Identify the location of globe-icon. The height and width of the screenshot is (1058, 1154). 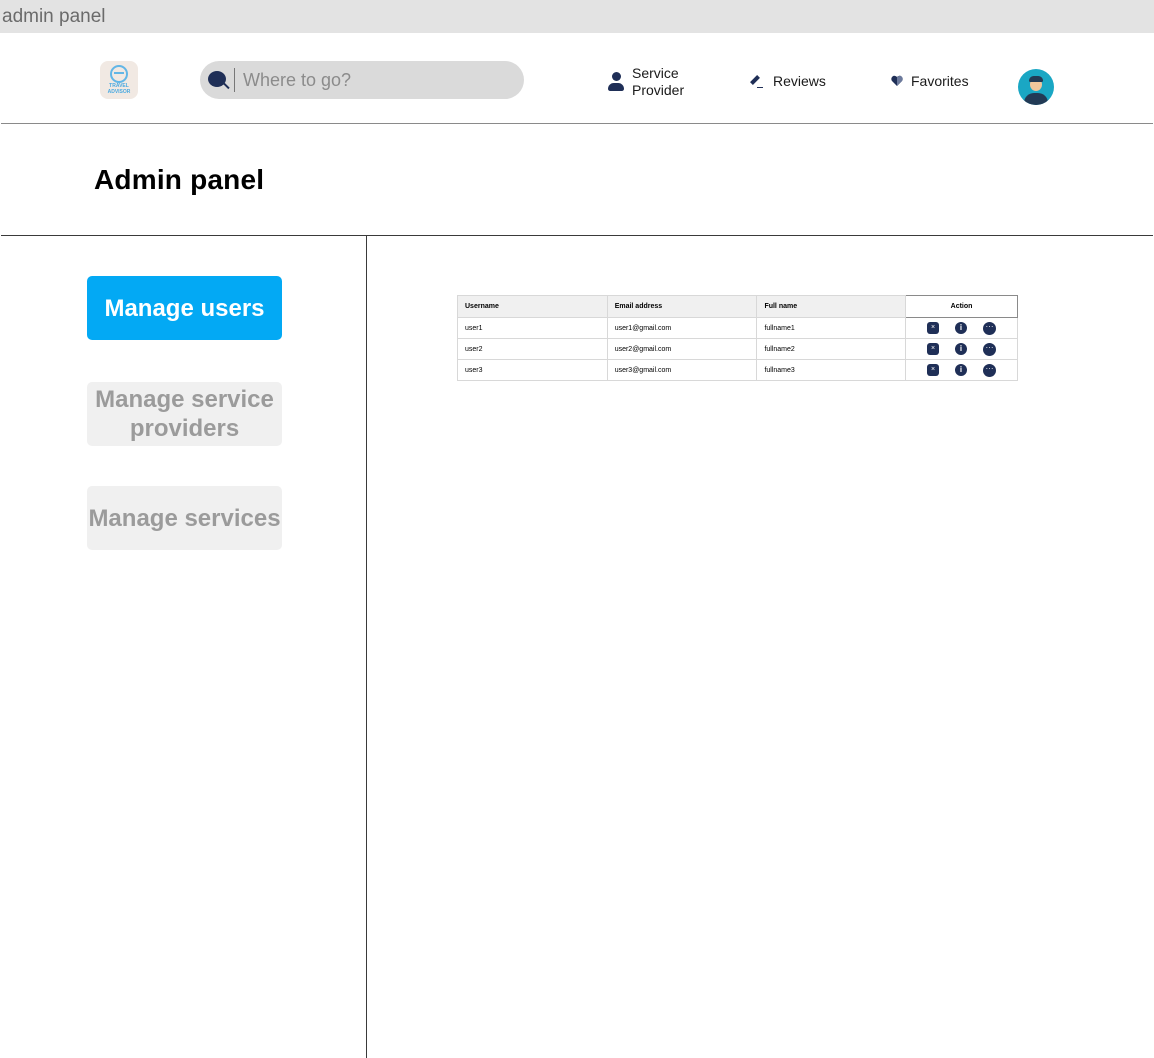
(119, 74).